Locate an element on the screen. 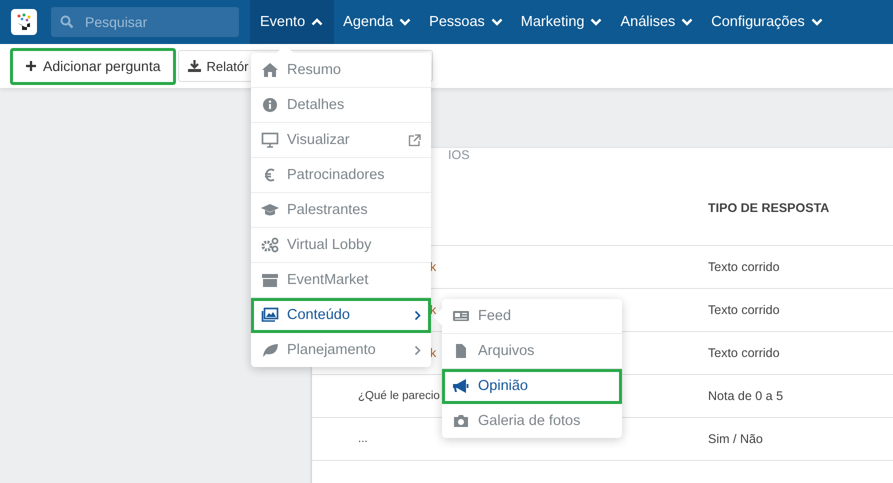  search-icon is located at coordinates (67, 22).